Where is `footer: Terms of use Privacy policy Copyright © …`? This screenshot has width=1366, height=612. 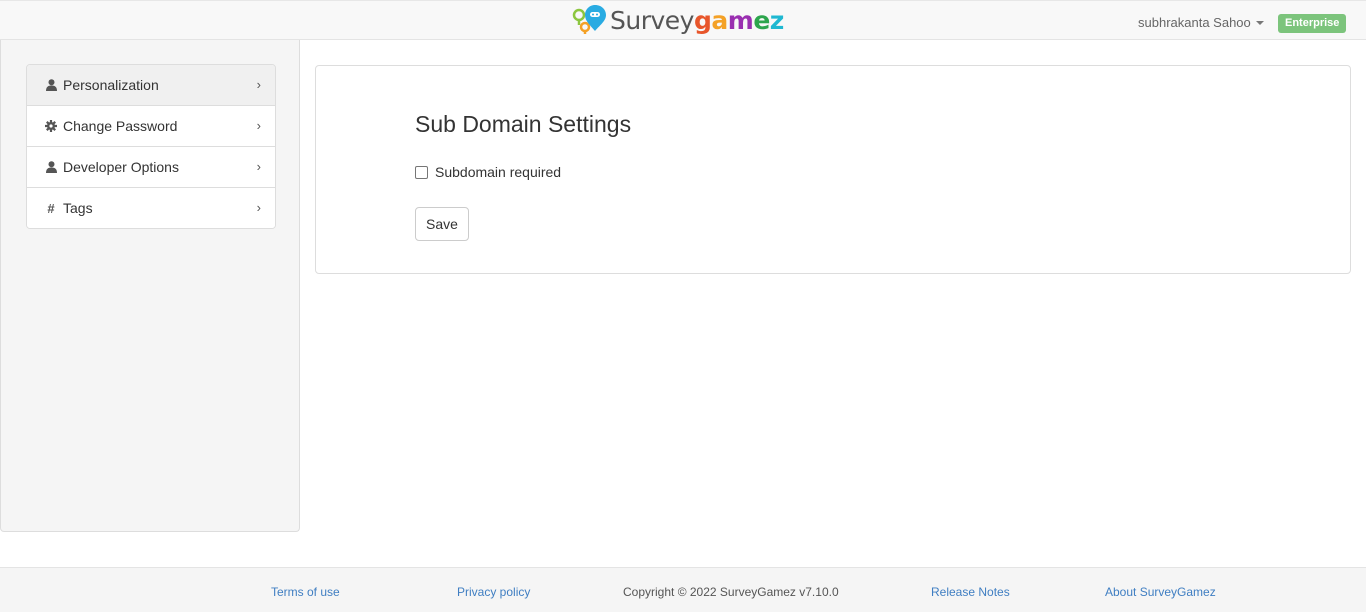
footer: Terms of use Privacy policy Copyright © … is located at coordinates (683, 589).